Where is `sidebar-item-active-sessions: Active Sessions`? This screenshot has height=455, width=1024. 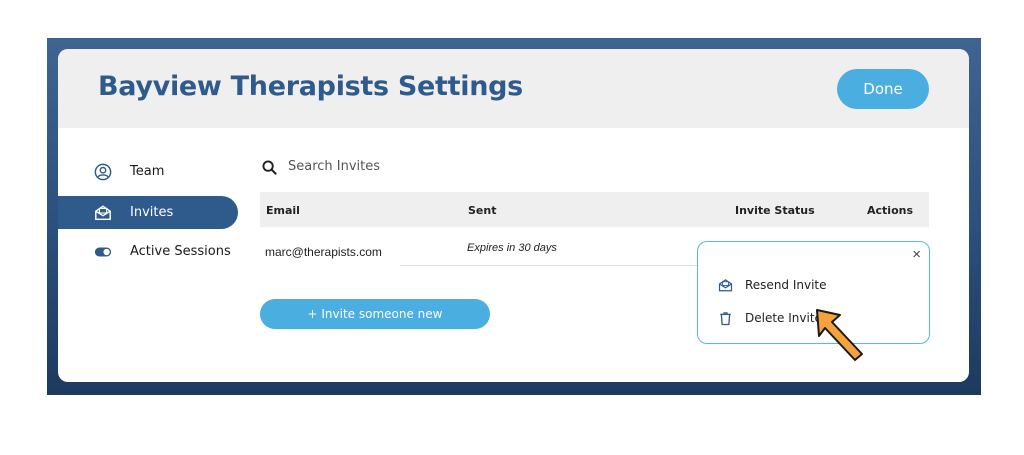 sidebar-item-active-sessions: Active Sessions is located at coordinates (148, 251).